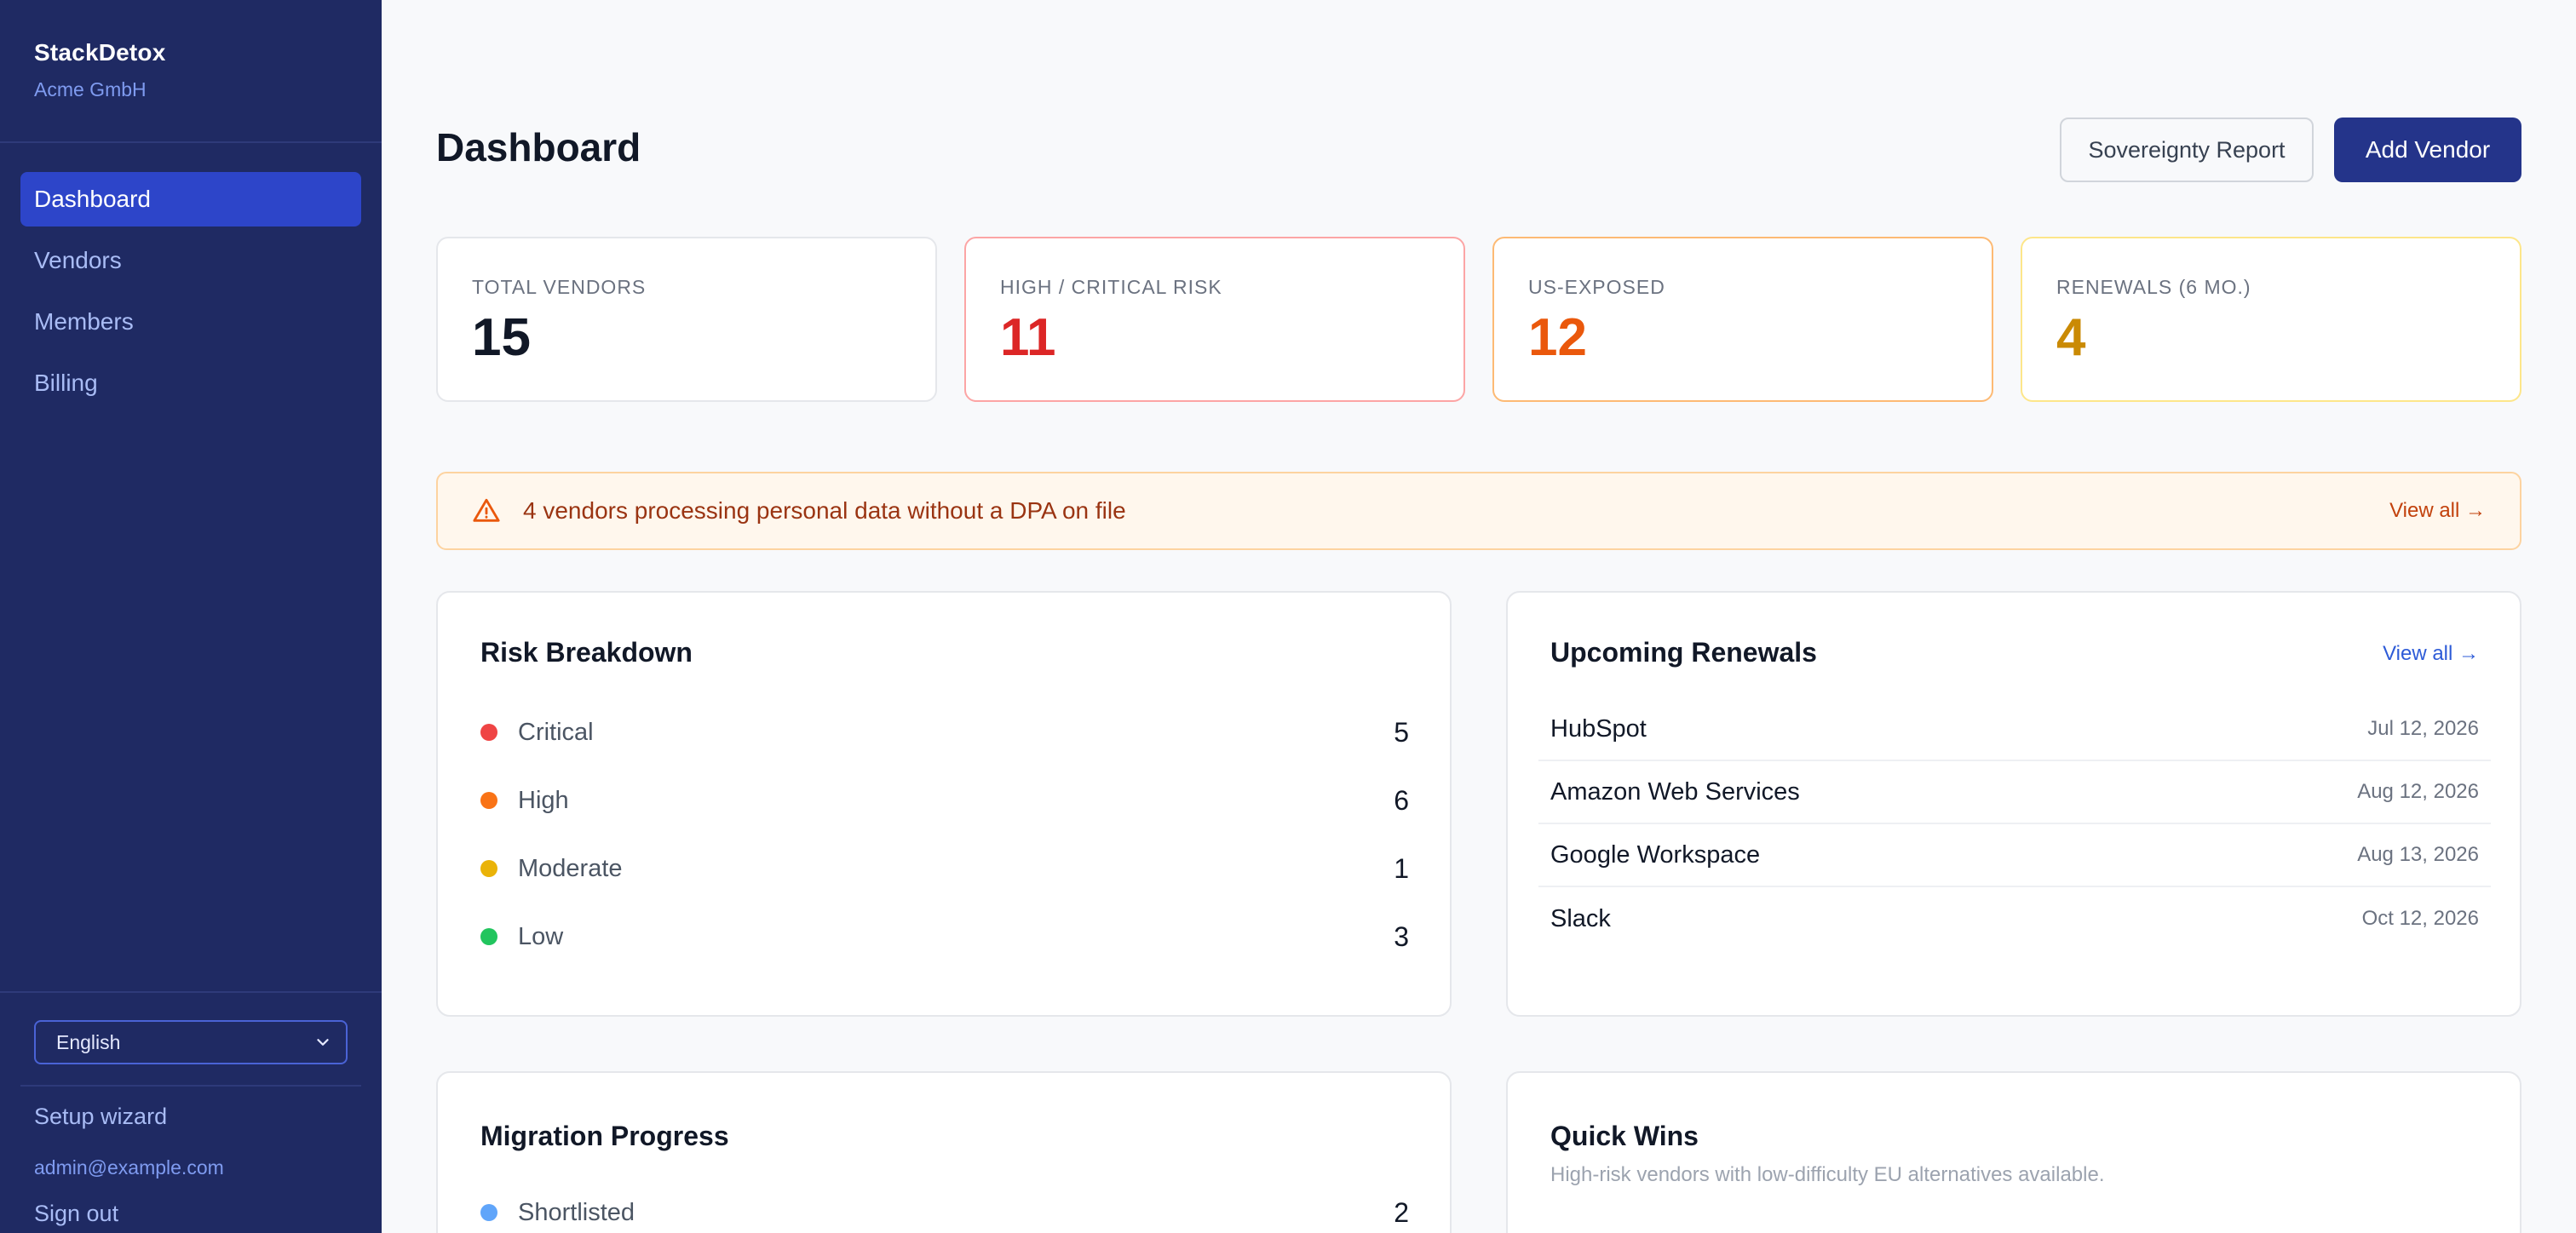  What do you see at coordinates (191, 1042) in the screenshot?
I see `language-select: English` at bounding box center [191, 1042].